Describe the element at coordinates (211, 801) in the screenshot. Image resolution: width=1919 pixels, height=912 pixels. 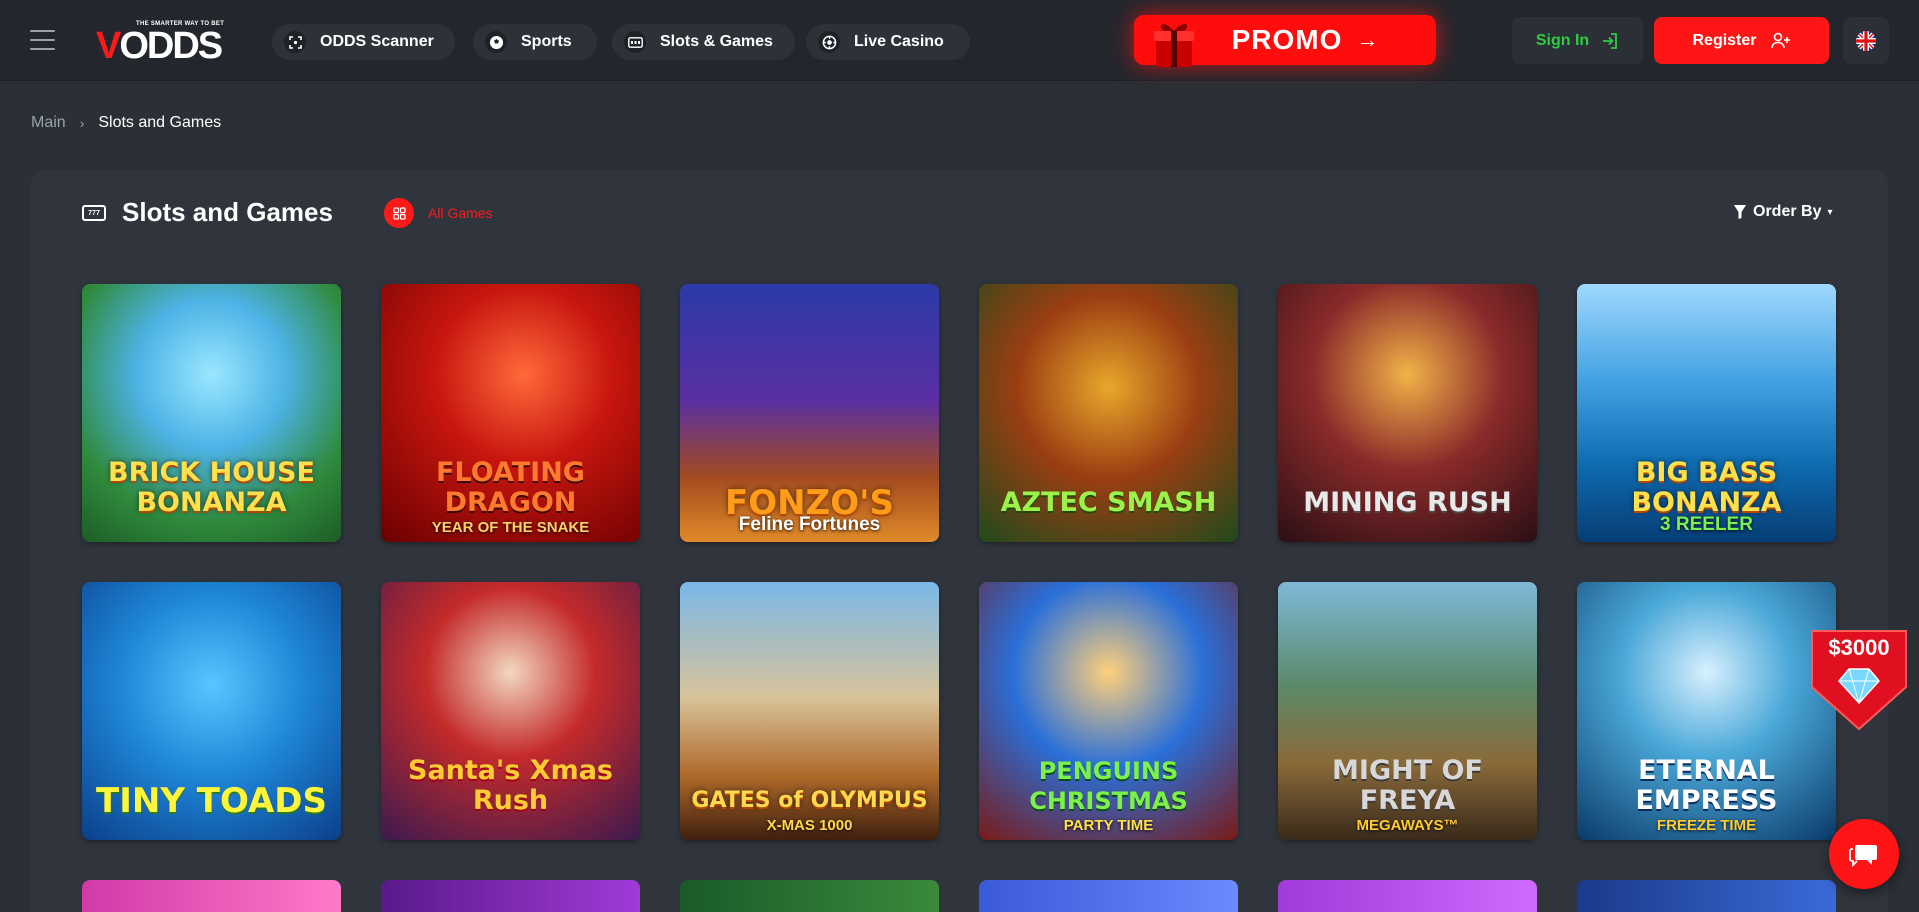
I see `game-title: TINY TOADS` at that location.